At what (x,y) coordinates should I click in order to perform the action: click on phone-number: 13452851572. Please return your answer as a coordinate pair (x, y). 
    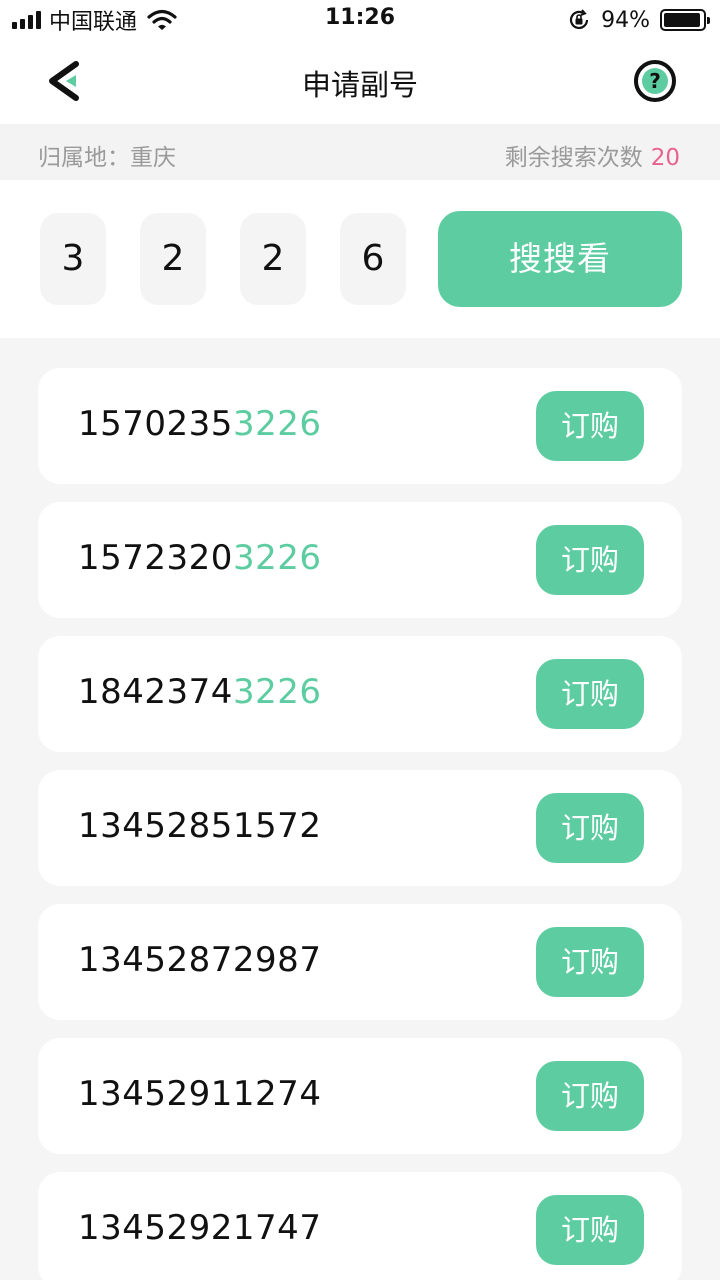
    Looking at the image, I should click on (199, 826).